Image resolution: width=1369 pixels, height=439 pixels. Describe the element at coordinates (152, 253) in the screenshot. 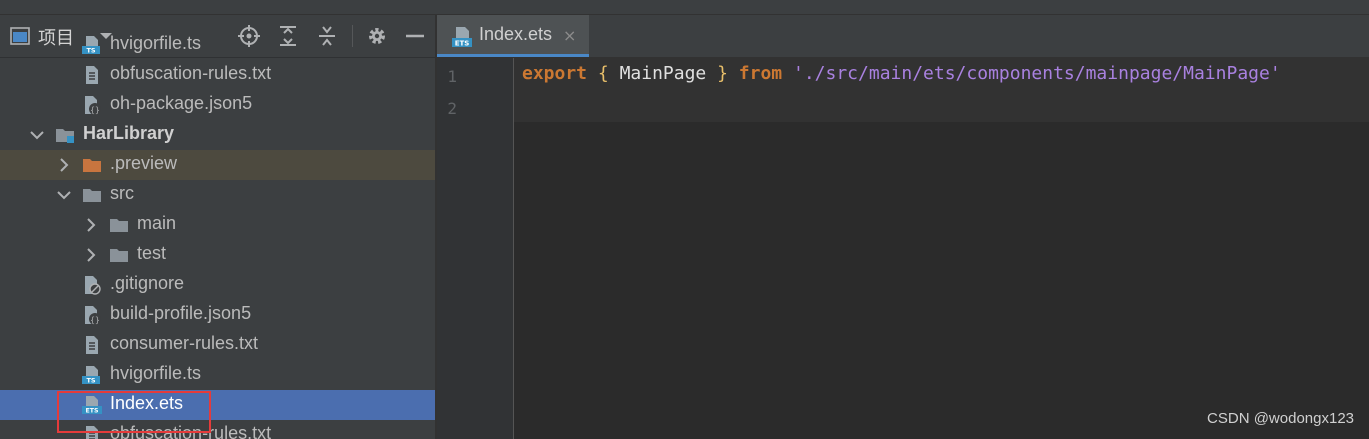

I see `tree-item-label: test` at that location.